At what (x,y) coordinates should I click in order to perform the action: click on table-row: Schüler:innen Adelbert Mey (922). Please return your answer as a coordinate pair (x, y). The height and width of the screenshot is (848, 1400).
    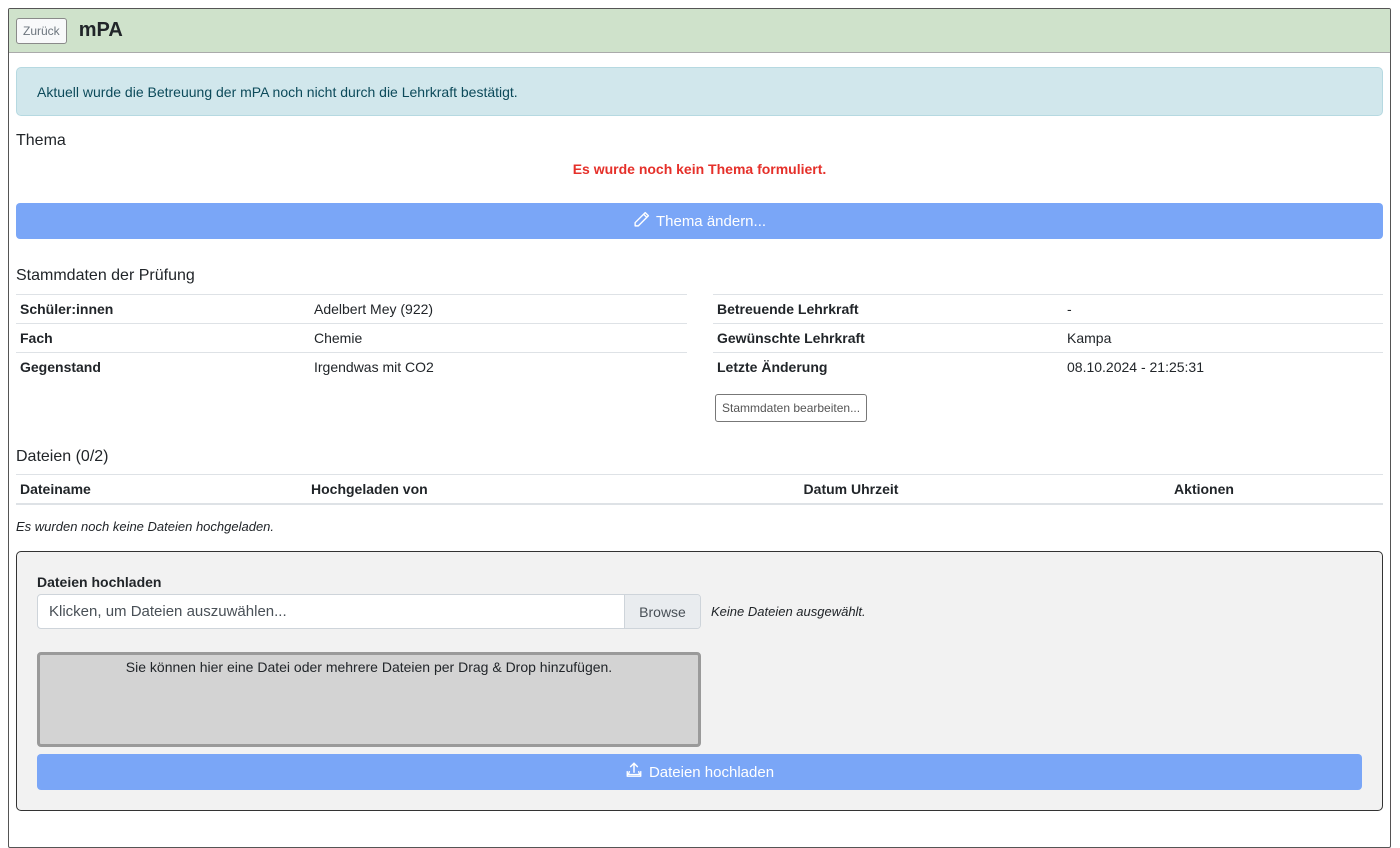
    Looking at the image, I should click on (351, 309).